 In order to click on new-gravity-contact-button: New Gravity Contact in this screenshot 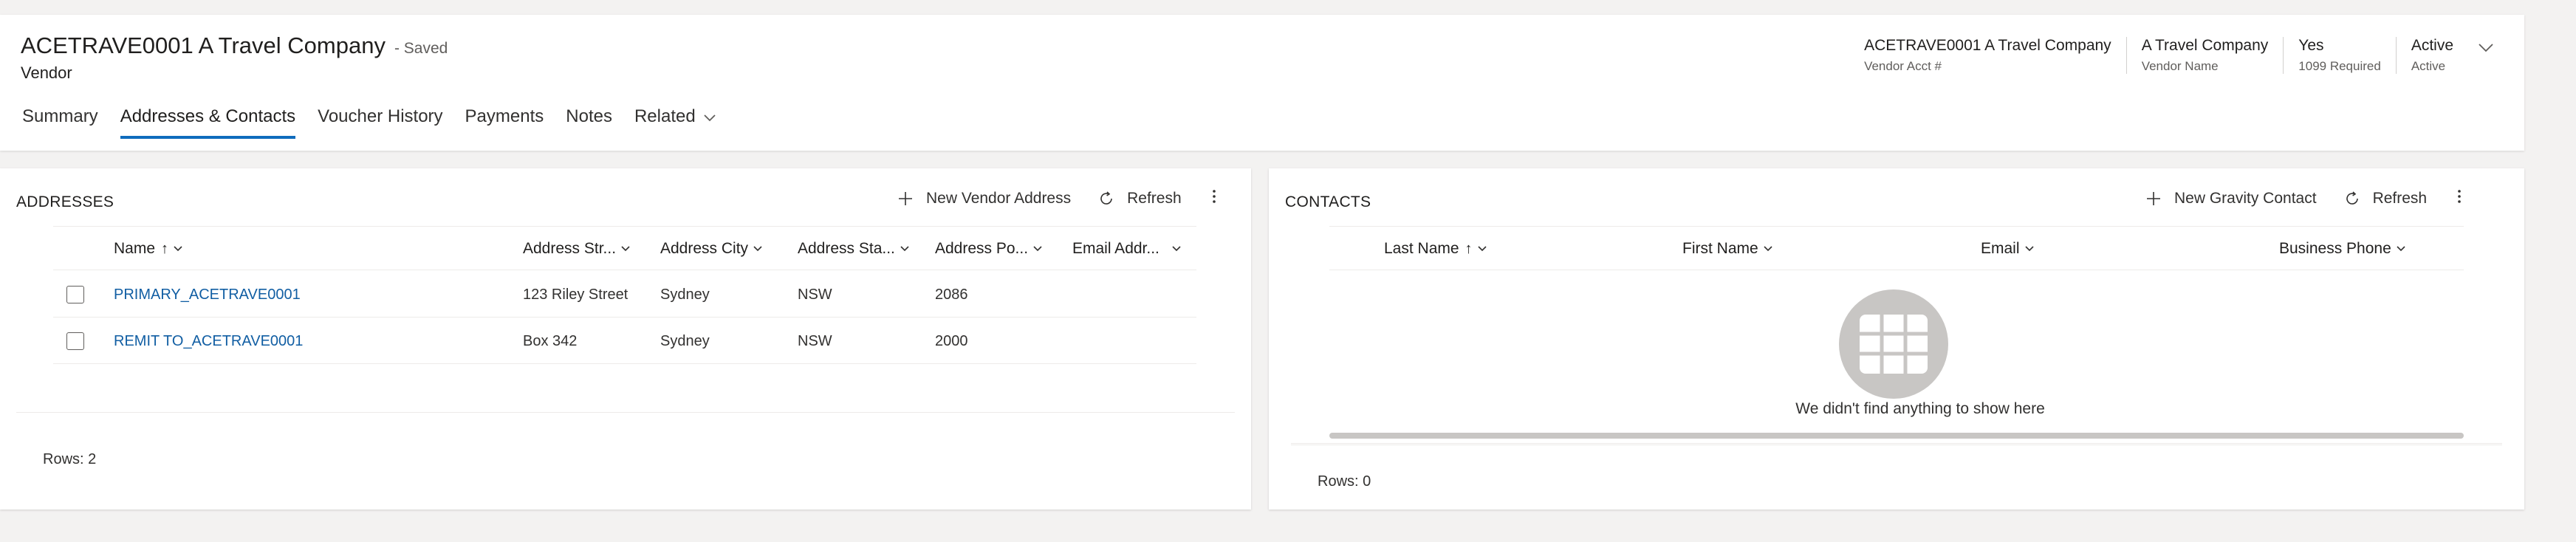, I will do `click(2231, 199)`.